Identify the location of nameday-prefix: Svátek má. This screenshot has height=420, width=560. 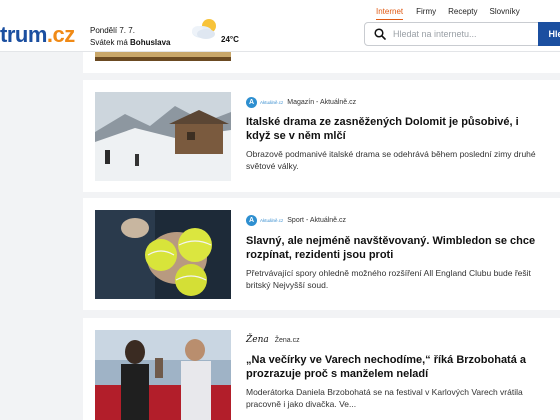
(109, 42).